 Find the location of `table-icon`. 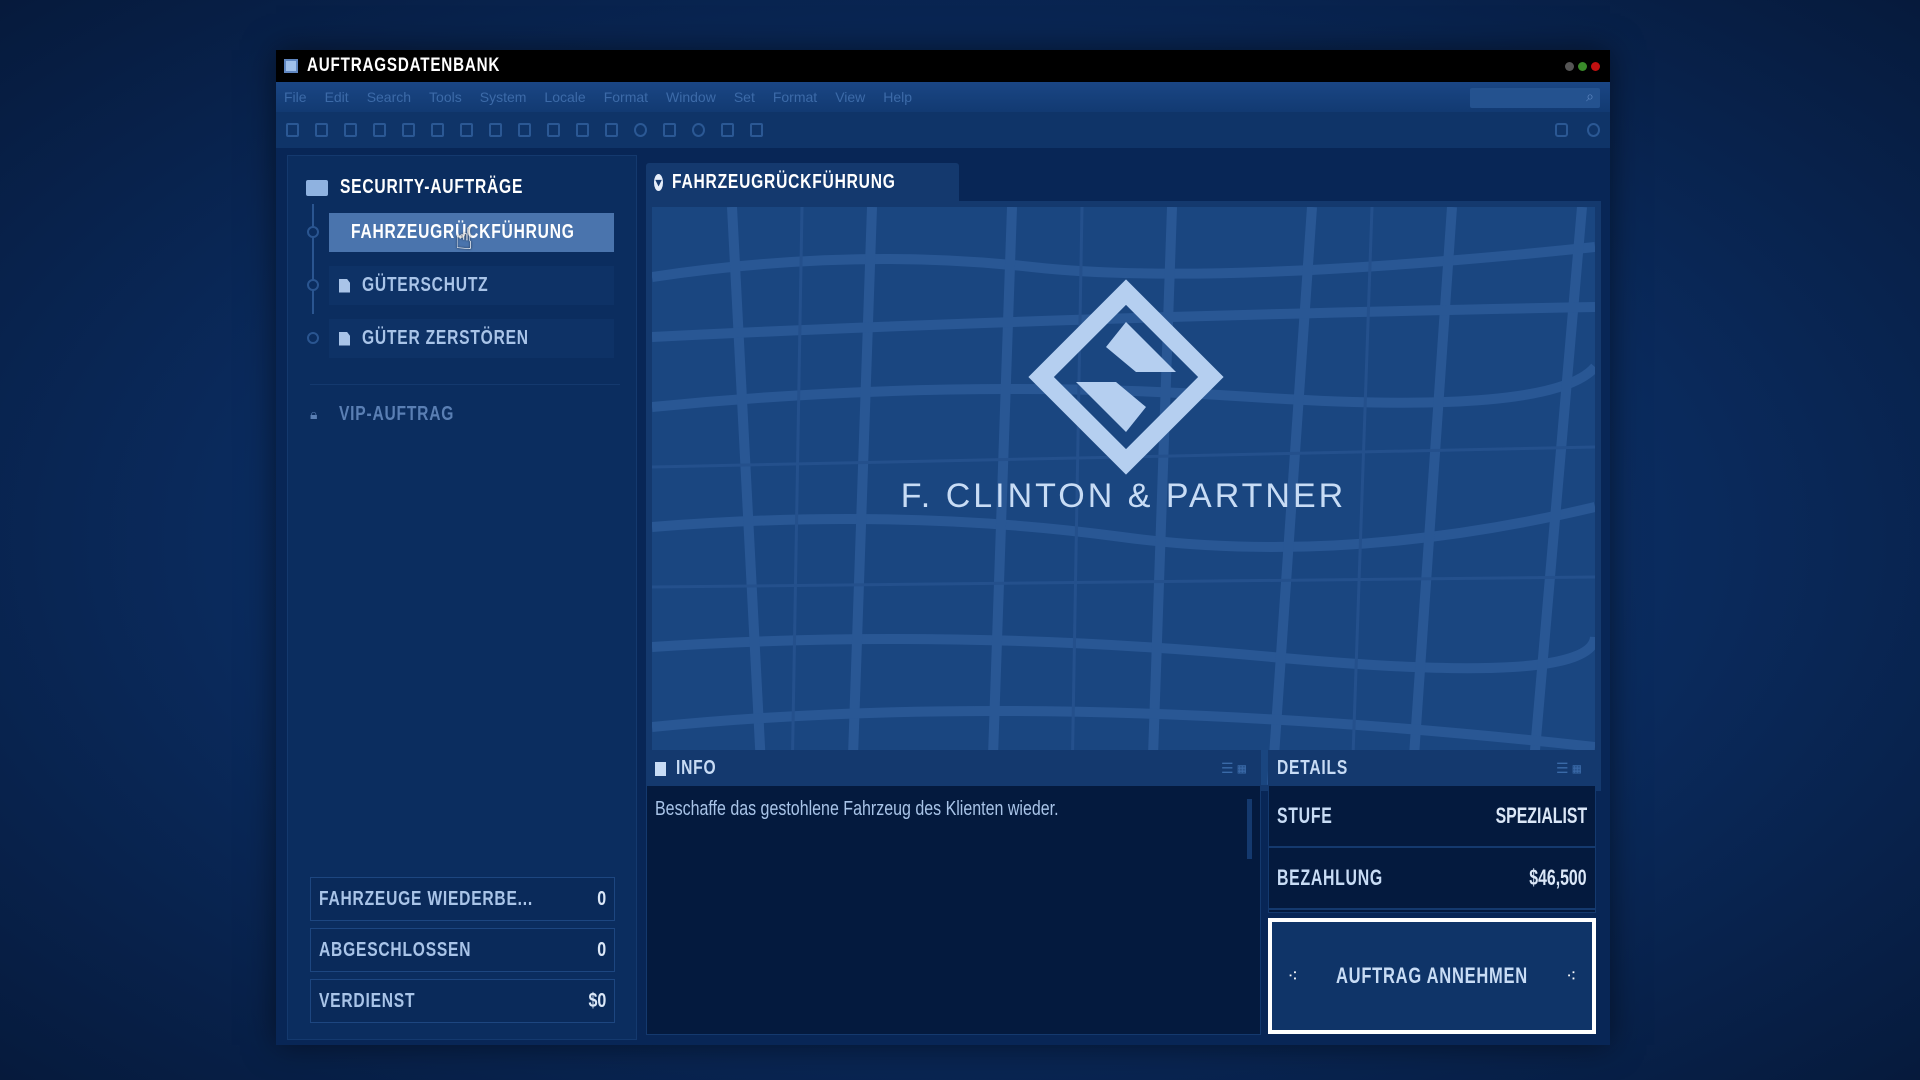

table-icon is located at coordinates (495, 130).